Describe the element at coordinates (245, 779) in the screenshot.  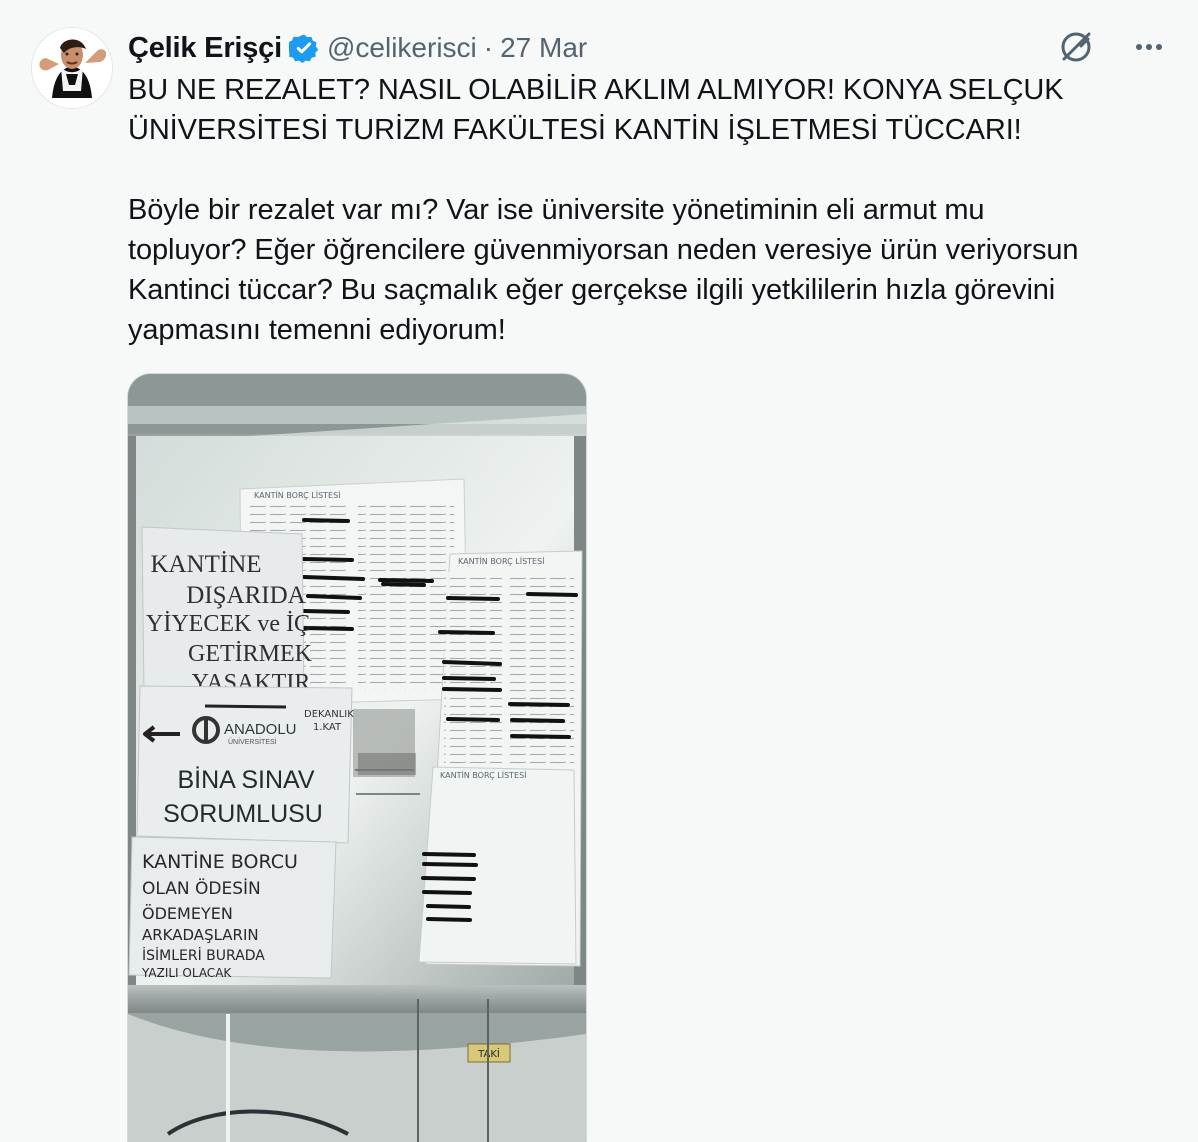
I see `exam-sign-line: BİNA SINAV` at that location.